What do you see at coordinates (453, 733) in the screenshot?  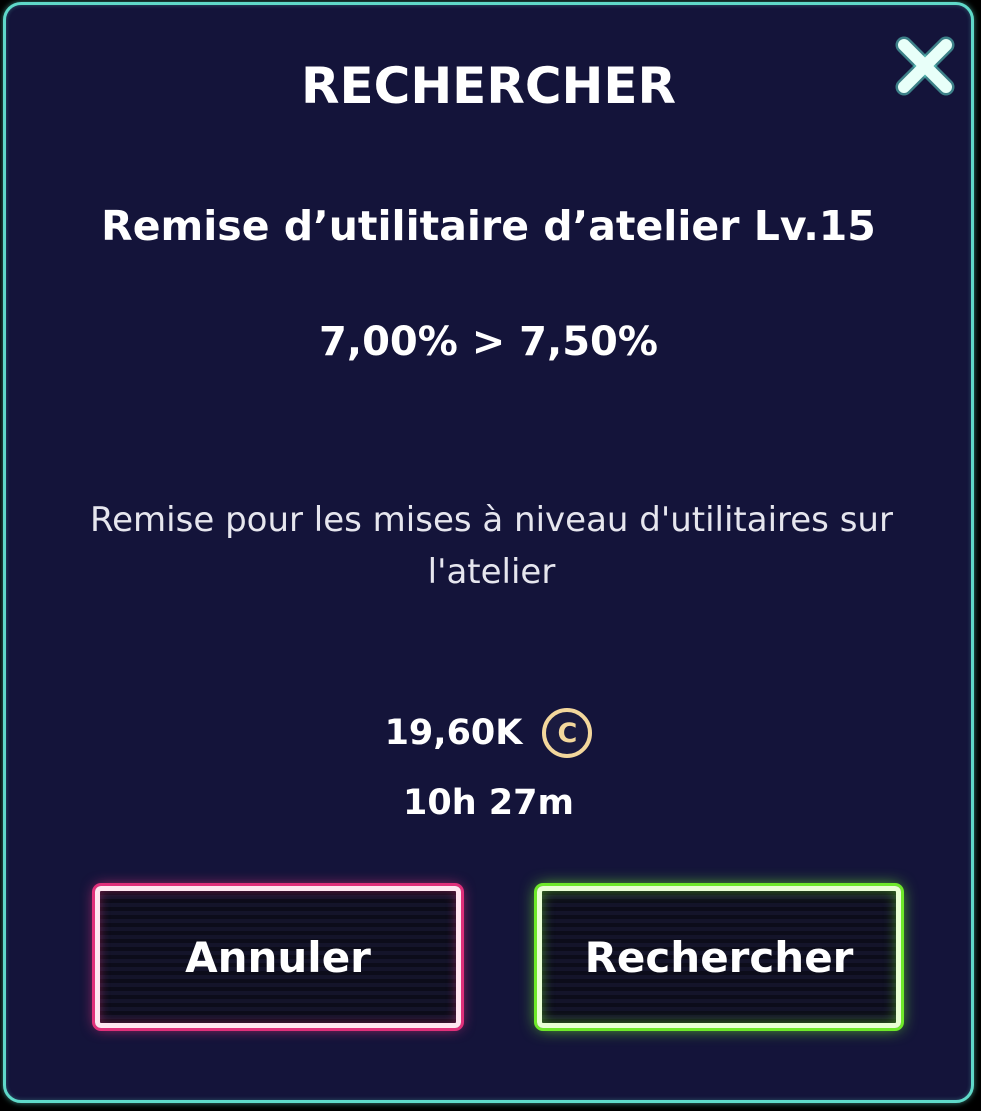 I see `cost-amount: 19,60K` at bounding box center [453, 733].